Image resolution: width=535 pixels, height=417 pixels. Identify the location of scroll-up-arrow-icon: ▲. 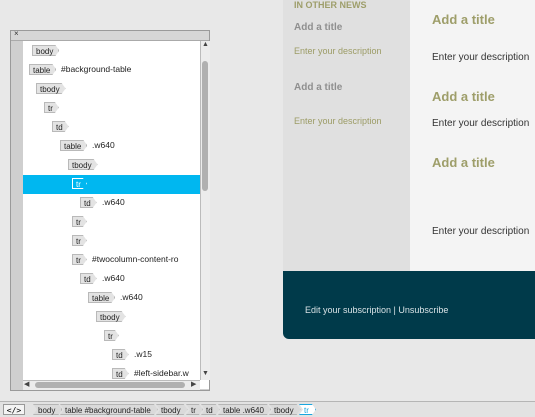
(205, 44).